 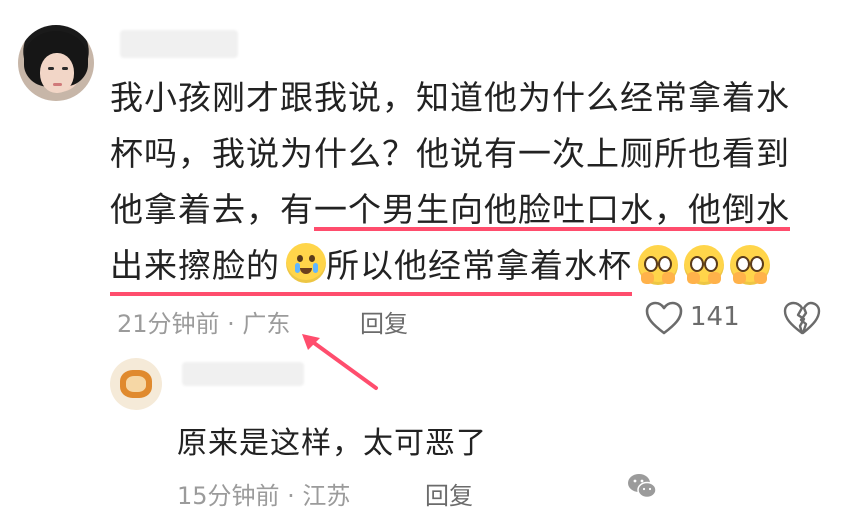 What do you see at coordinates (479, 265) in the screenshot?
I see `comment-line-4-rest: 所以他经常拿着水杯` at bounding box center [479, 265].